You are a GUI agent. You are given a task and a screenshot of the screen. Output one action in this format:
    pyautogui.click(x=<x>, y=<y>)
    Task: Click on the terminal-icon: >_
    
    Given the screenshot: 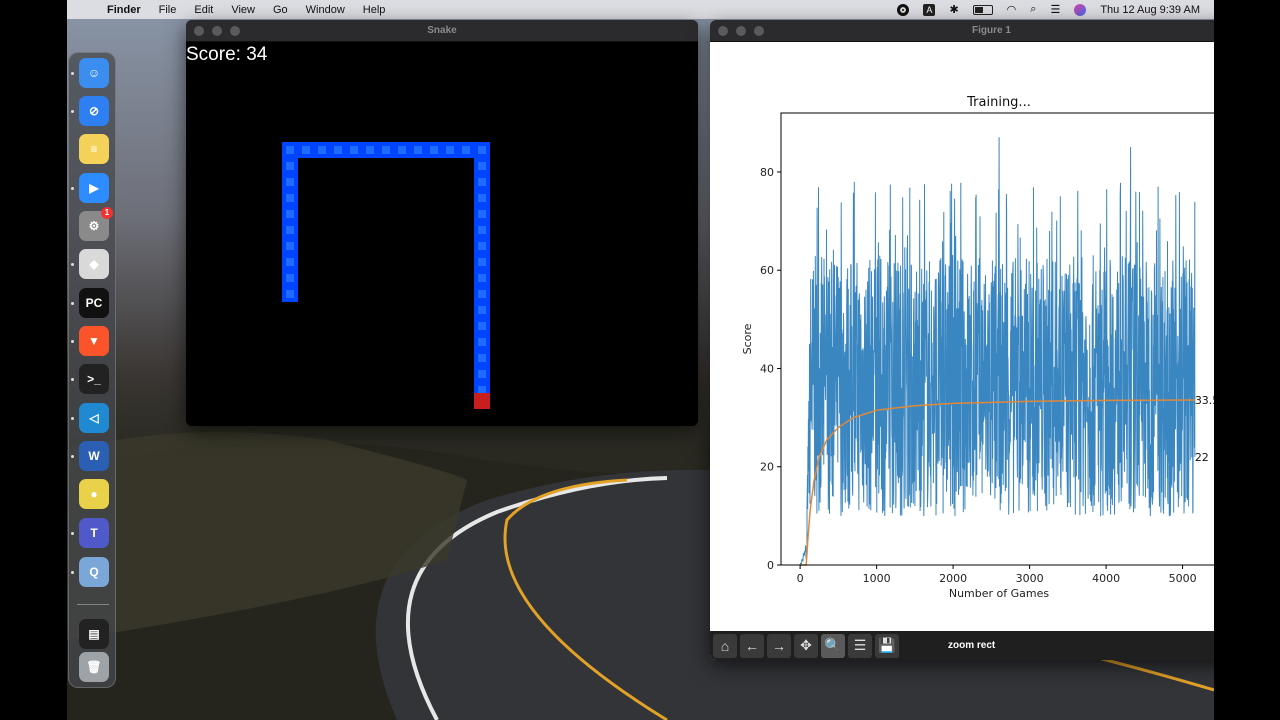 What is the action you would take?
    pyautogui.click(x=94, y=379)
    